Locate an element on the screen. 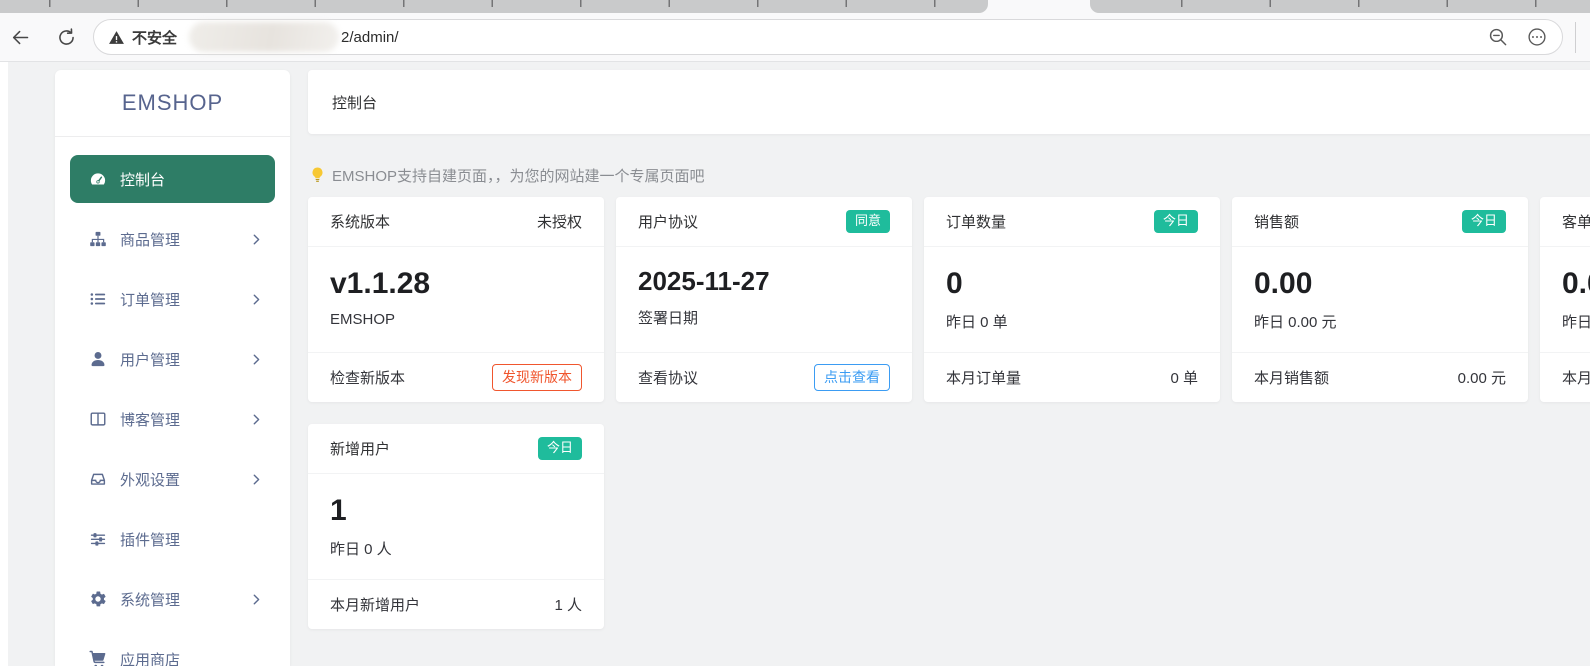 This screenshot has height=666, width=1590. card-header: 订单数量 今日 is located at coordinates (1072, 222).